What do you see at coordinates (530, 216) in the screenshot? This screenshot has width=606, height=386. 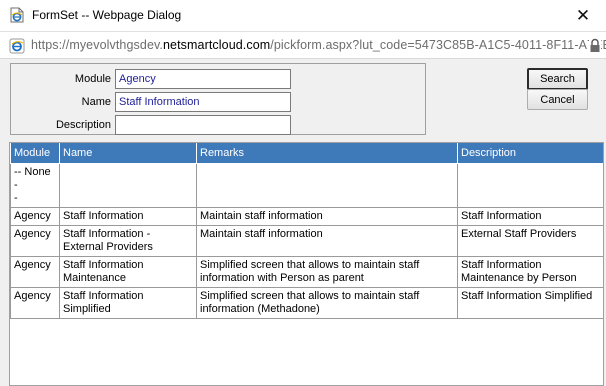 I see `cell-description: Staff Information` at bounding box center [530, 216].